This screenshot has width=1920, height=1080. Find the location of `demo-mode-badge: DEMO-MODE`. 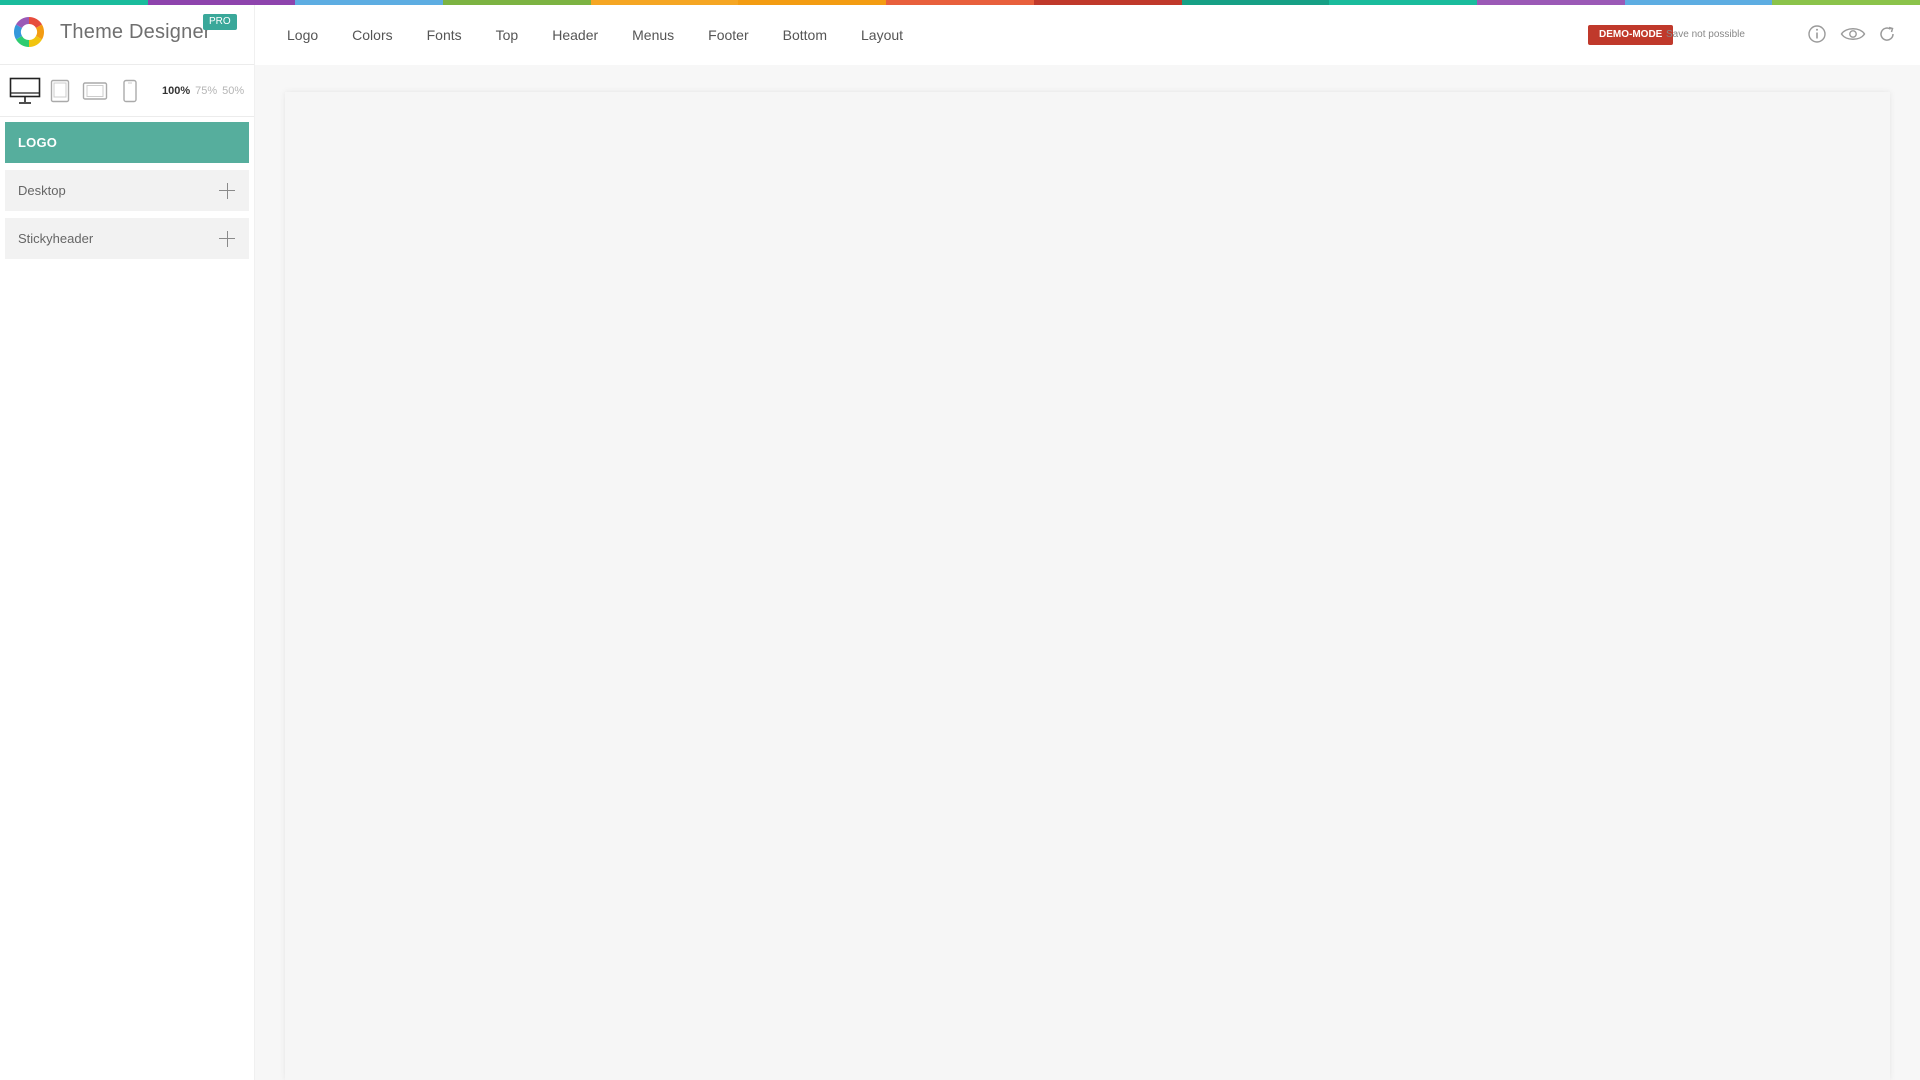

demo-mode-badge: DEMO-MODE is located at coordinates (1631, 35).